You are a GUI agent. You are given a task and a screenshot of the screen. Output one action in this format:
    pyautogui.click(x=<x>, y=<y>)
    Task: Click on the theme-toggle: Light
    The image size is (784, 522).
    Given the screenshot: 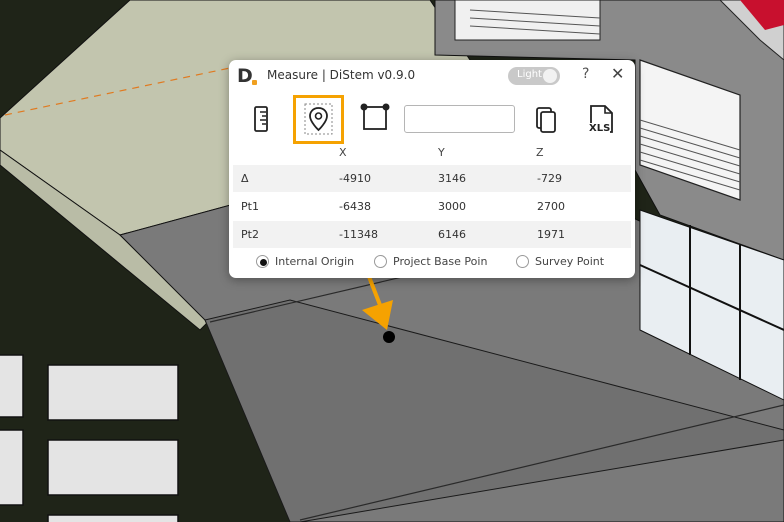 What is the action you would take?
    pyautogui.click(x=534, y=76)
    